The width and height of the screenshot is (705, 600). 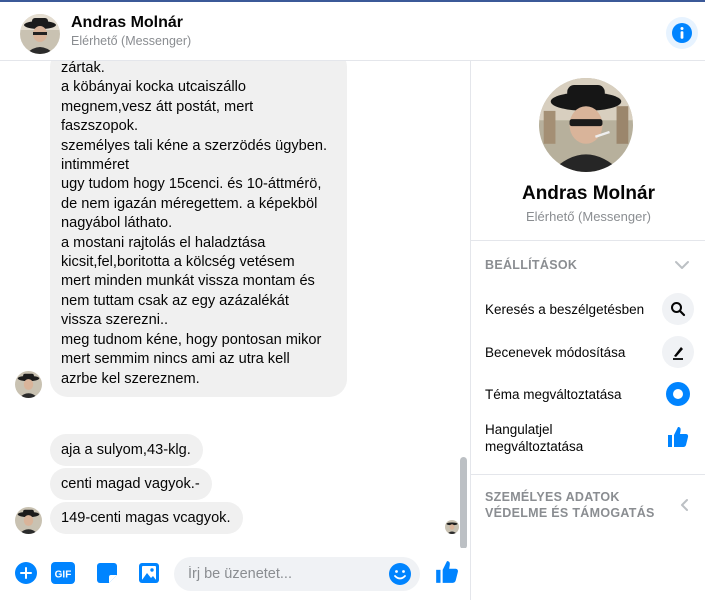 I want to click on message-line: megnem,vesz átt postát, mert, so click(x=157, y=106).